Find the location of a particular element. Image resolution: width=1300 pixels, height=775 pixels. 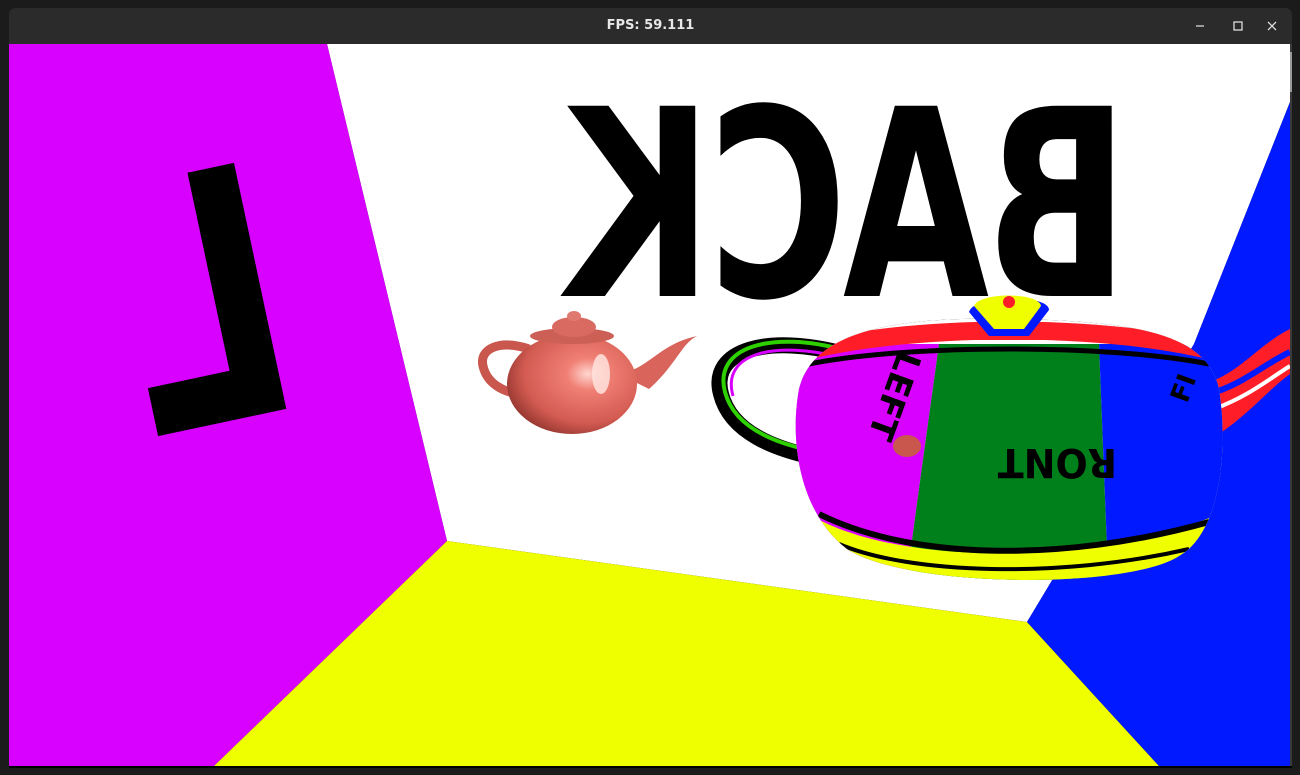

close-icon is located at coordinates (1272, 26).